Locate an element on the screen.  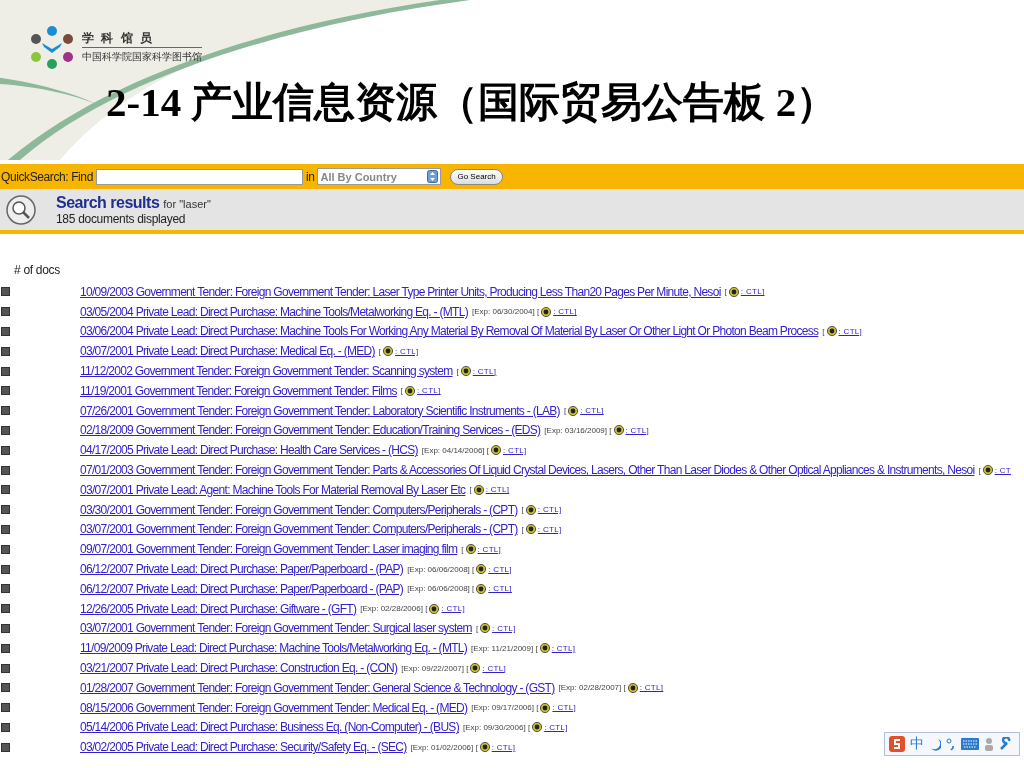
result-link: 03/02/2005 Private Lead: Direct Purchase: Security/Safety Eq. - (SEC) is located at coordinates (243, 747).